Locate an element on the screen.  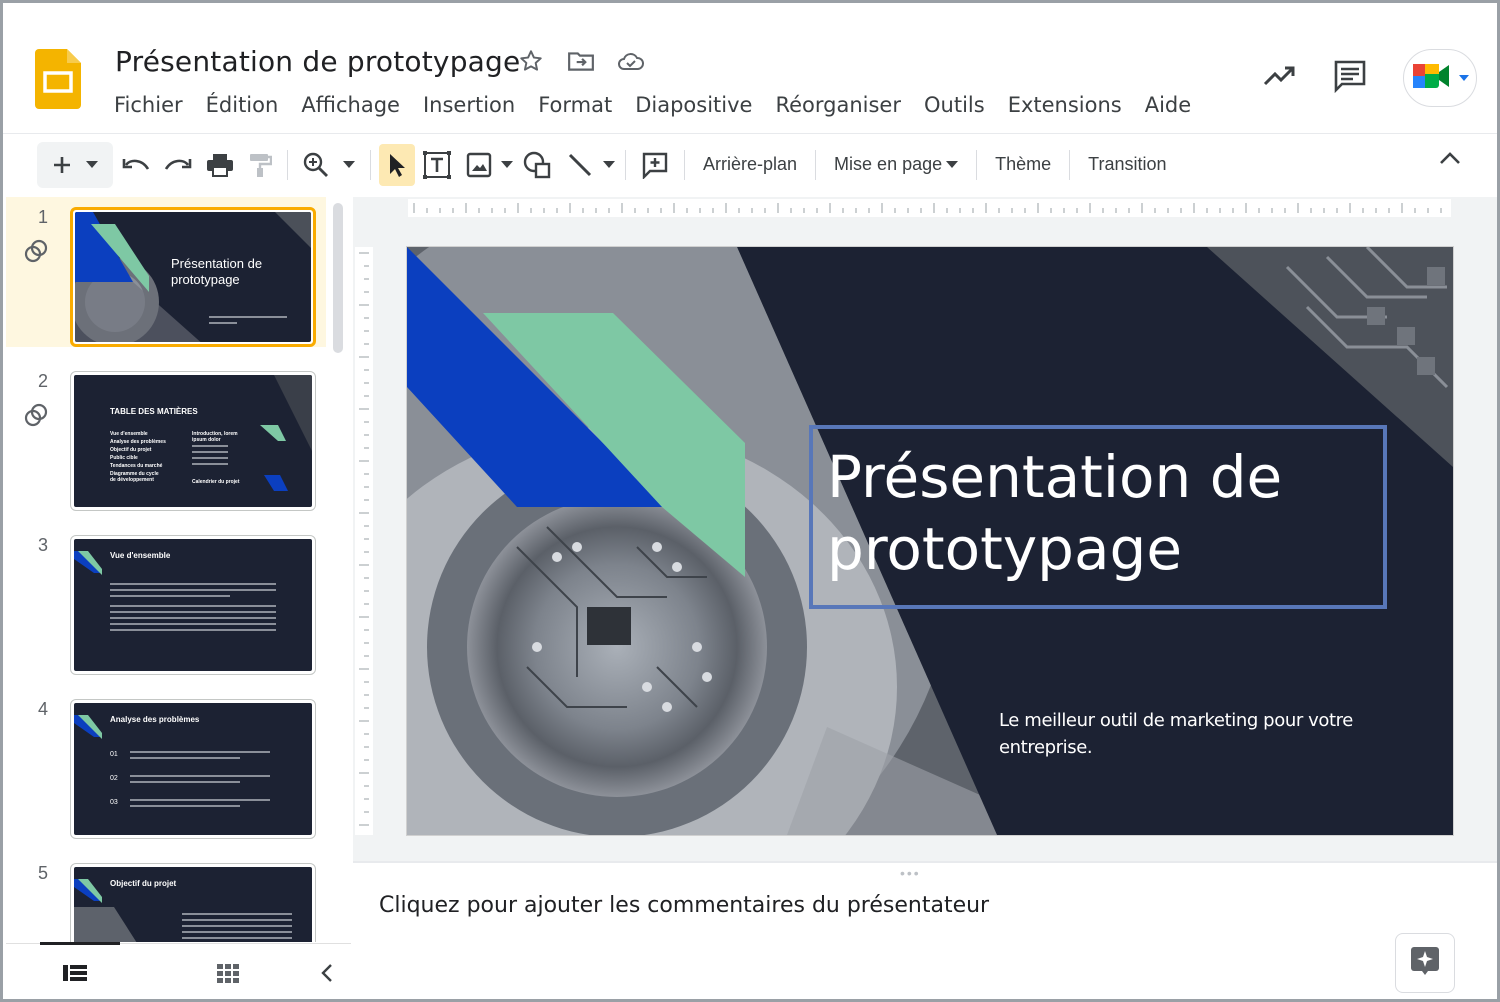
slide-thumbnail: Analyse des problèmes 01 02 03 is located at coordinates (193, 769).